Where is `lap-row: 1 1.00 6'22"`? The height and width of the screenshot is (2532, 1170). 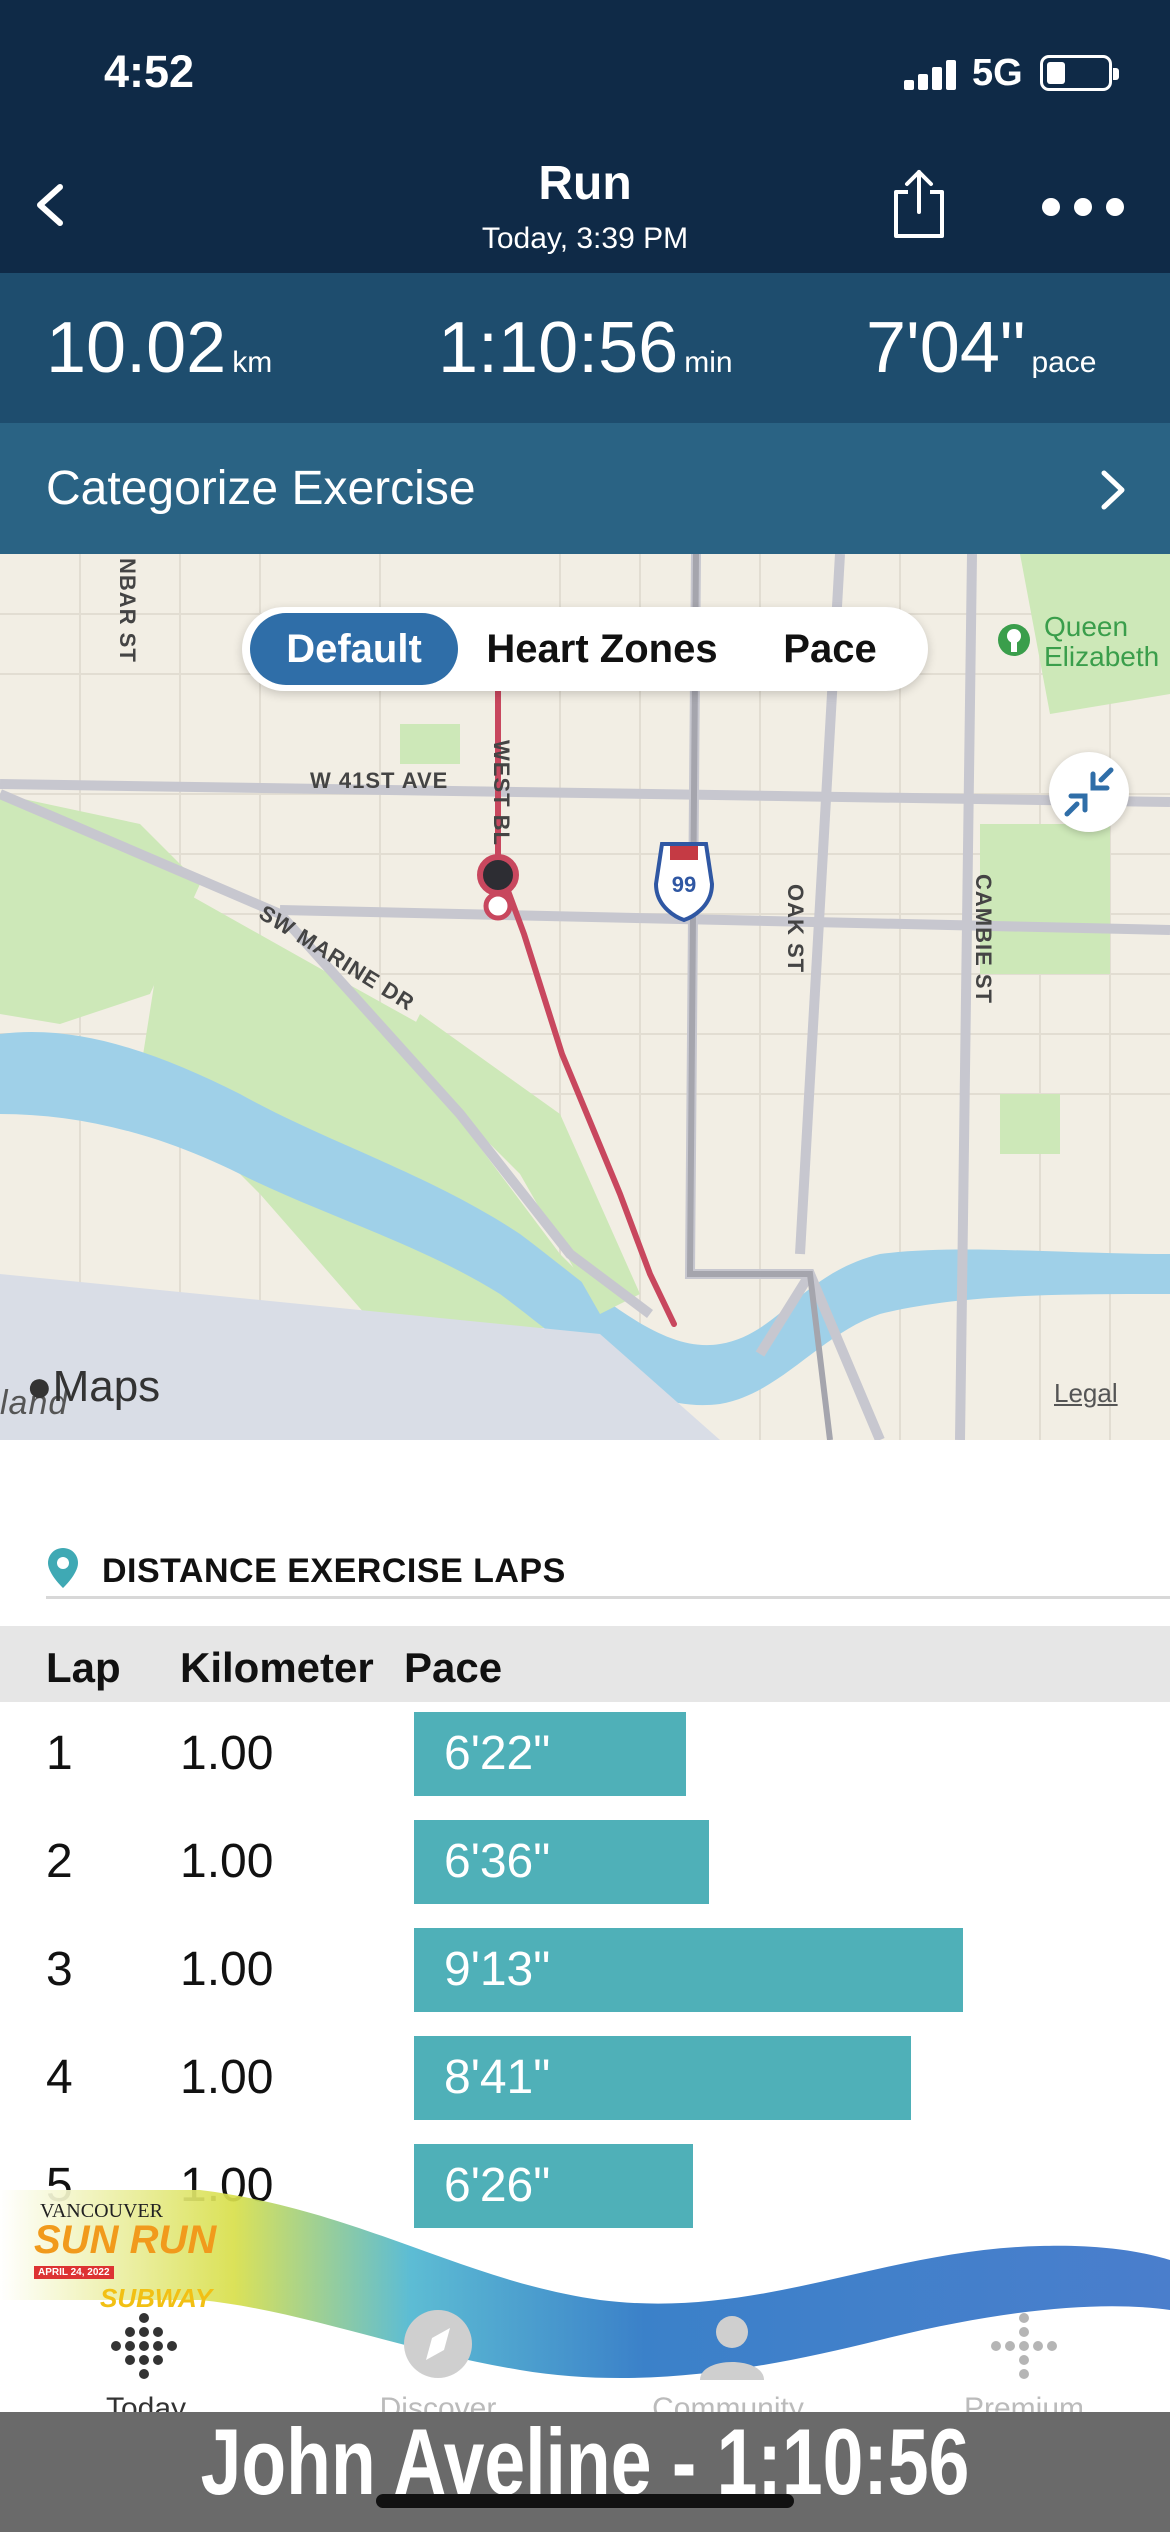
lap-row: 1 1.00 6'22" is located at coordinates (585, 1756).